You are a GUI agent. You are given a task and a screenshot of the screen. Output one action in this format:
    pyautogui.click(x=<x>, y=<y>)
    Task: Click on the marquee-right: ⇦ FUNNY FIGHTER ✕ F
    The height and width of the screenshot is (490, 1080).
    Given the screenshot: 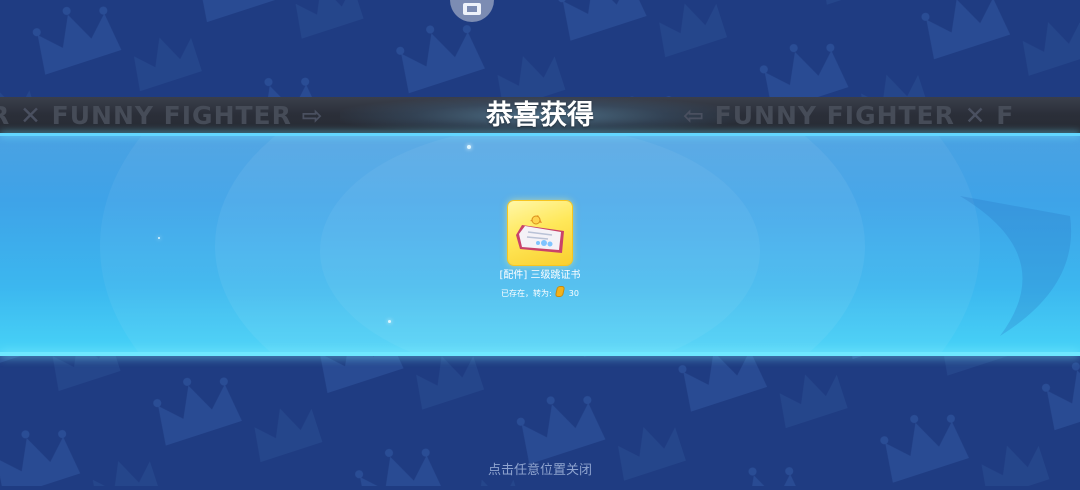 What is the action you would take?
    pyautogui.click(x=848, y=115)
    